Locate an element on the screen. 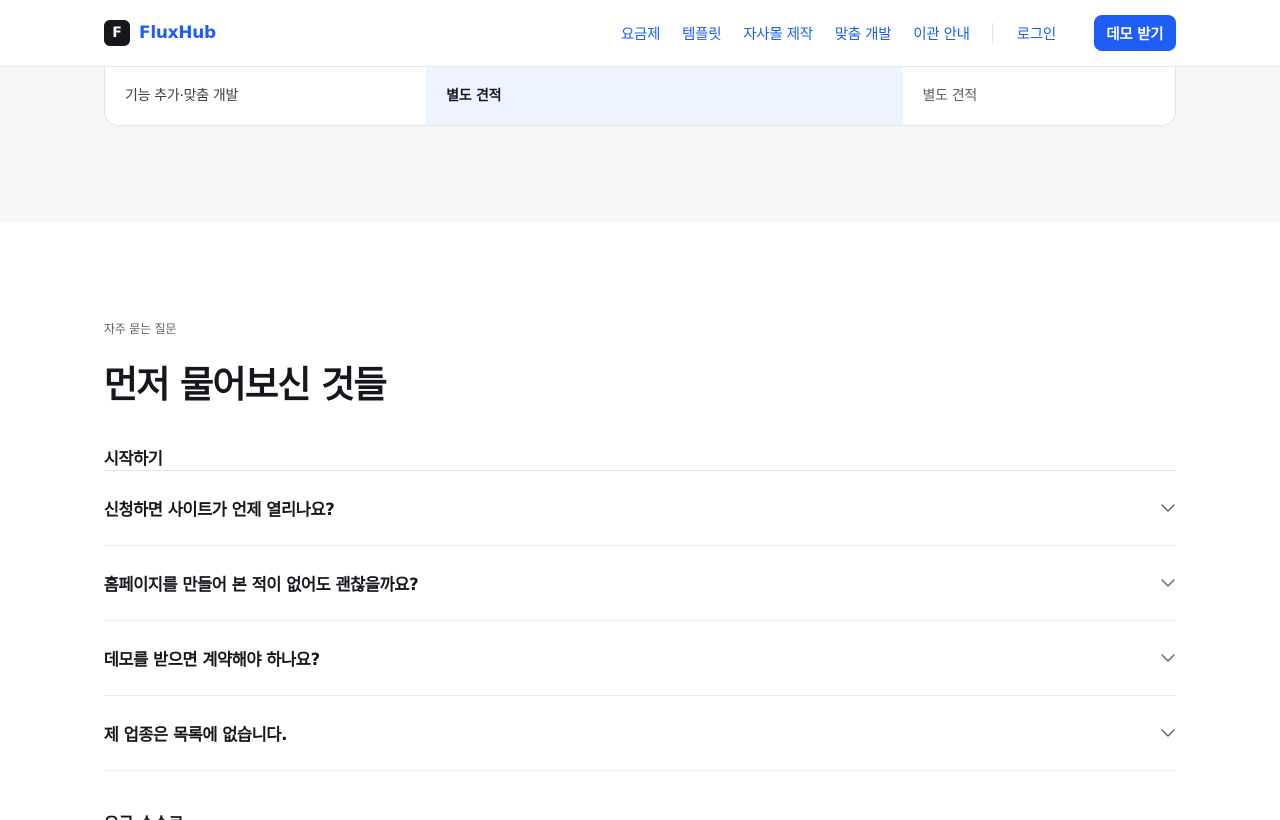 This screenshot has width=1280, height=820. faq-group-title: 시작하기 is located at coordinates (640, 458).